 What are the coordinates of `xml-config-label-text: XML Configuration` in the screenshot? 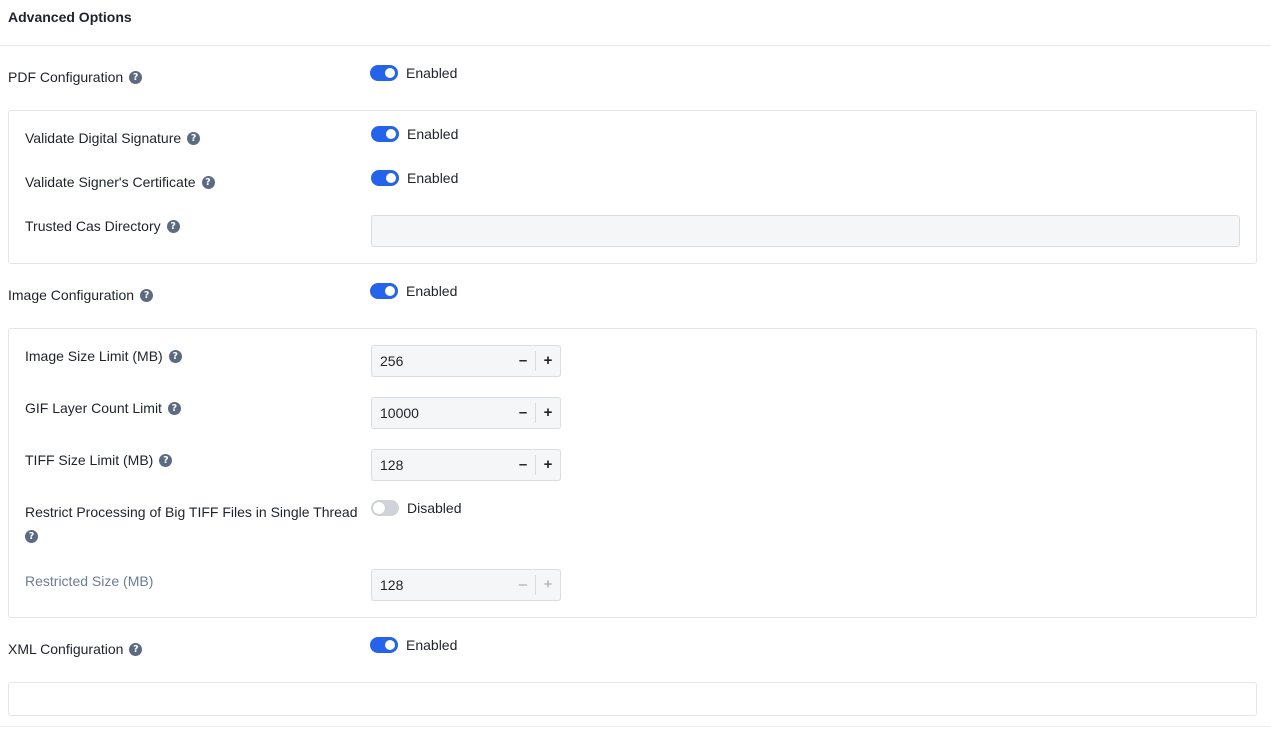 It's located at (66, 649).